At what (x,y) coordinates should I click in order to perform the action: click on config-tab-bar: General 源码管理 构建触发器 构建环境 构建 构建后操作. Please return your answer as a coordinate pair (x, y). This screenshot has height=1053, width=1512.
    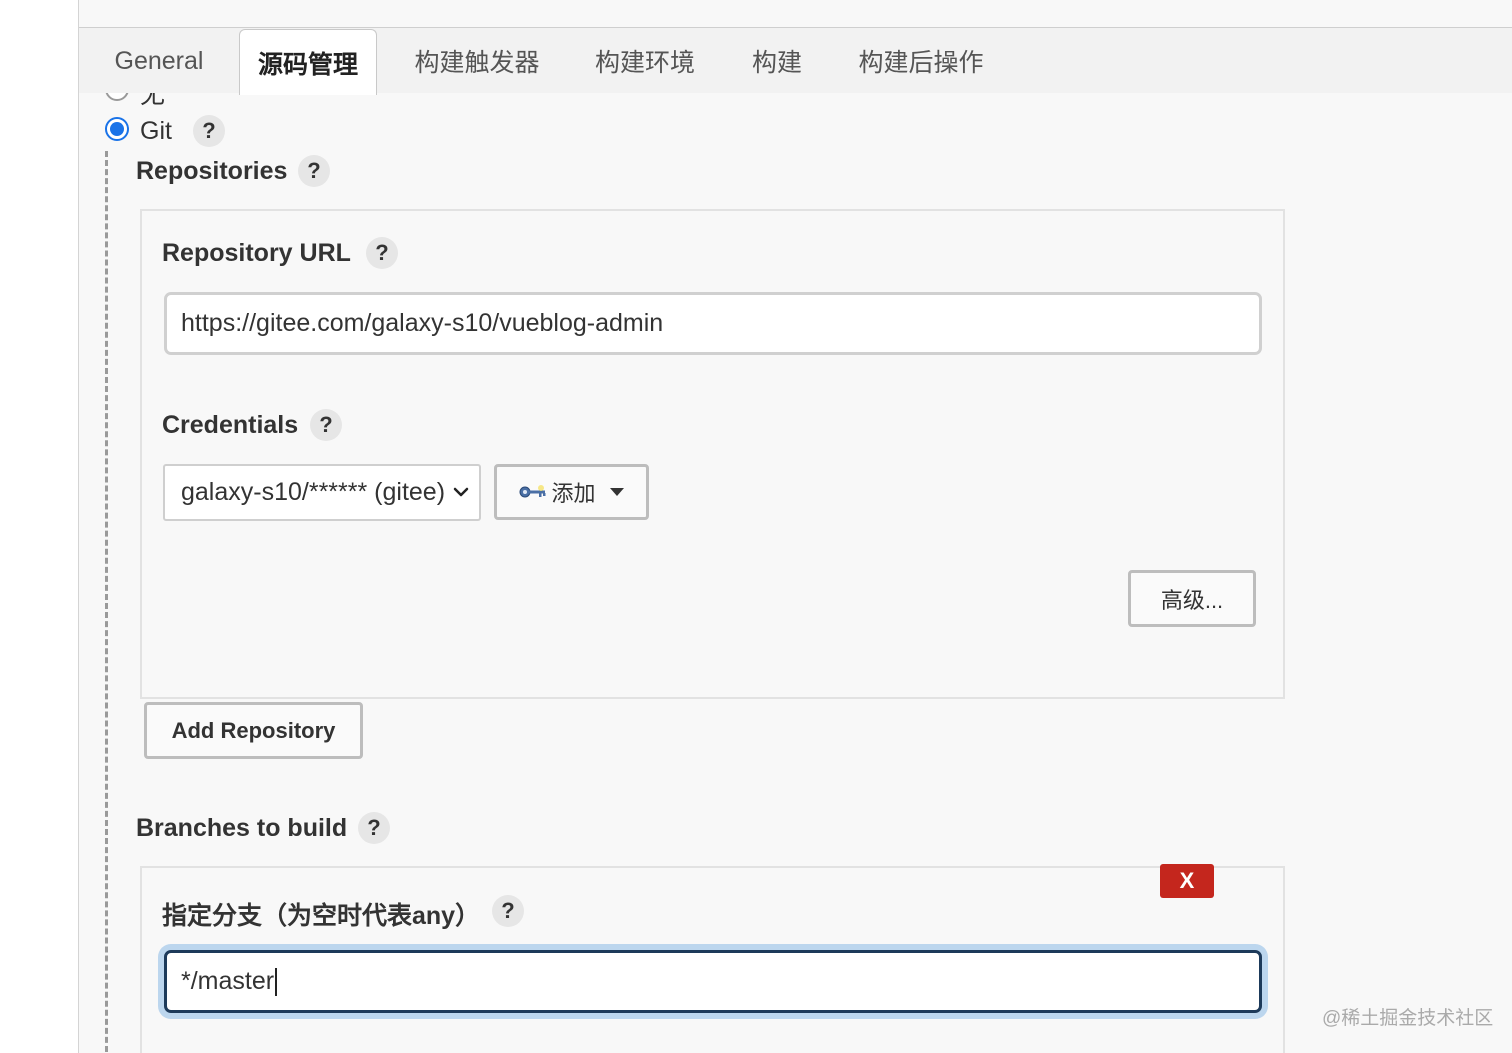
    Looking at the image, I should click on (795, 61).